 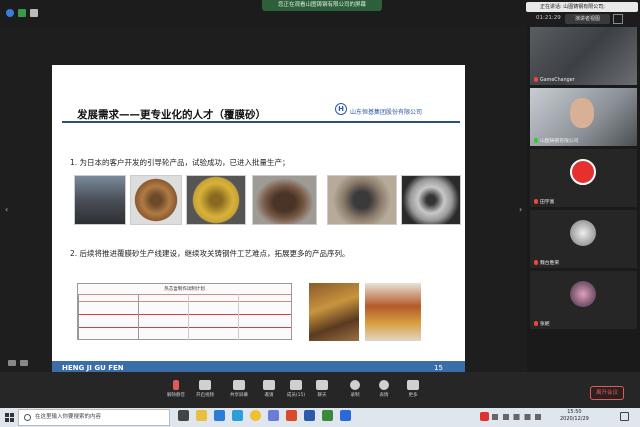 What do you see at coordinates (341, 109) in the screenshot?
I see `company-logo-icon: H` at bounding box center [341, 109].